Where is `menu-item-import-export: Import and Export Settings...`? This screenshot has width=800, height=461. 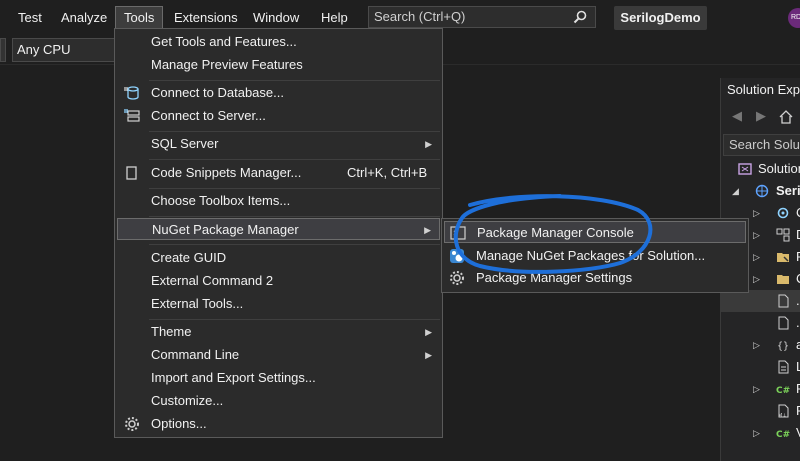 menu-item-import-export: Import and Export Settings... is located at coordinates (278, 378).